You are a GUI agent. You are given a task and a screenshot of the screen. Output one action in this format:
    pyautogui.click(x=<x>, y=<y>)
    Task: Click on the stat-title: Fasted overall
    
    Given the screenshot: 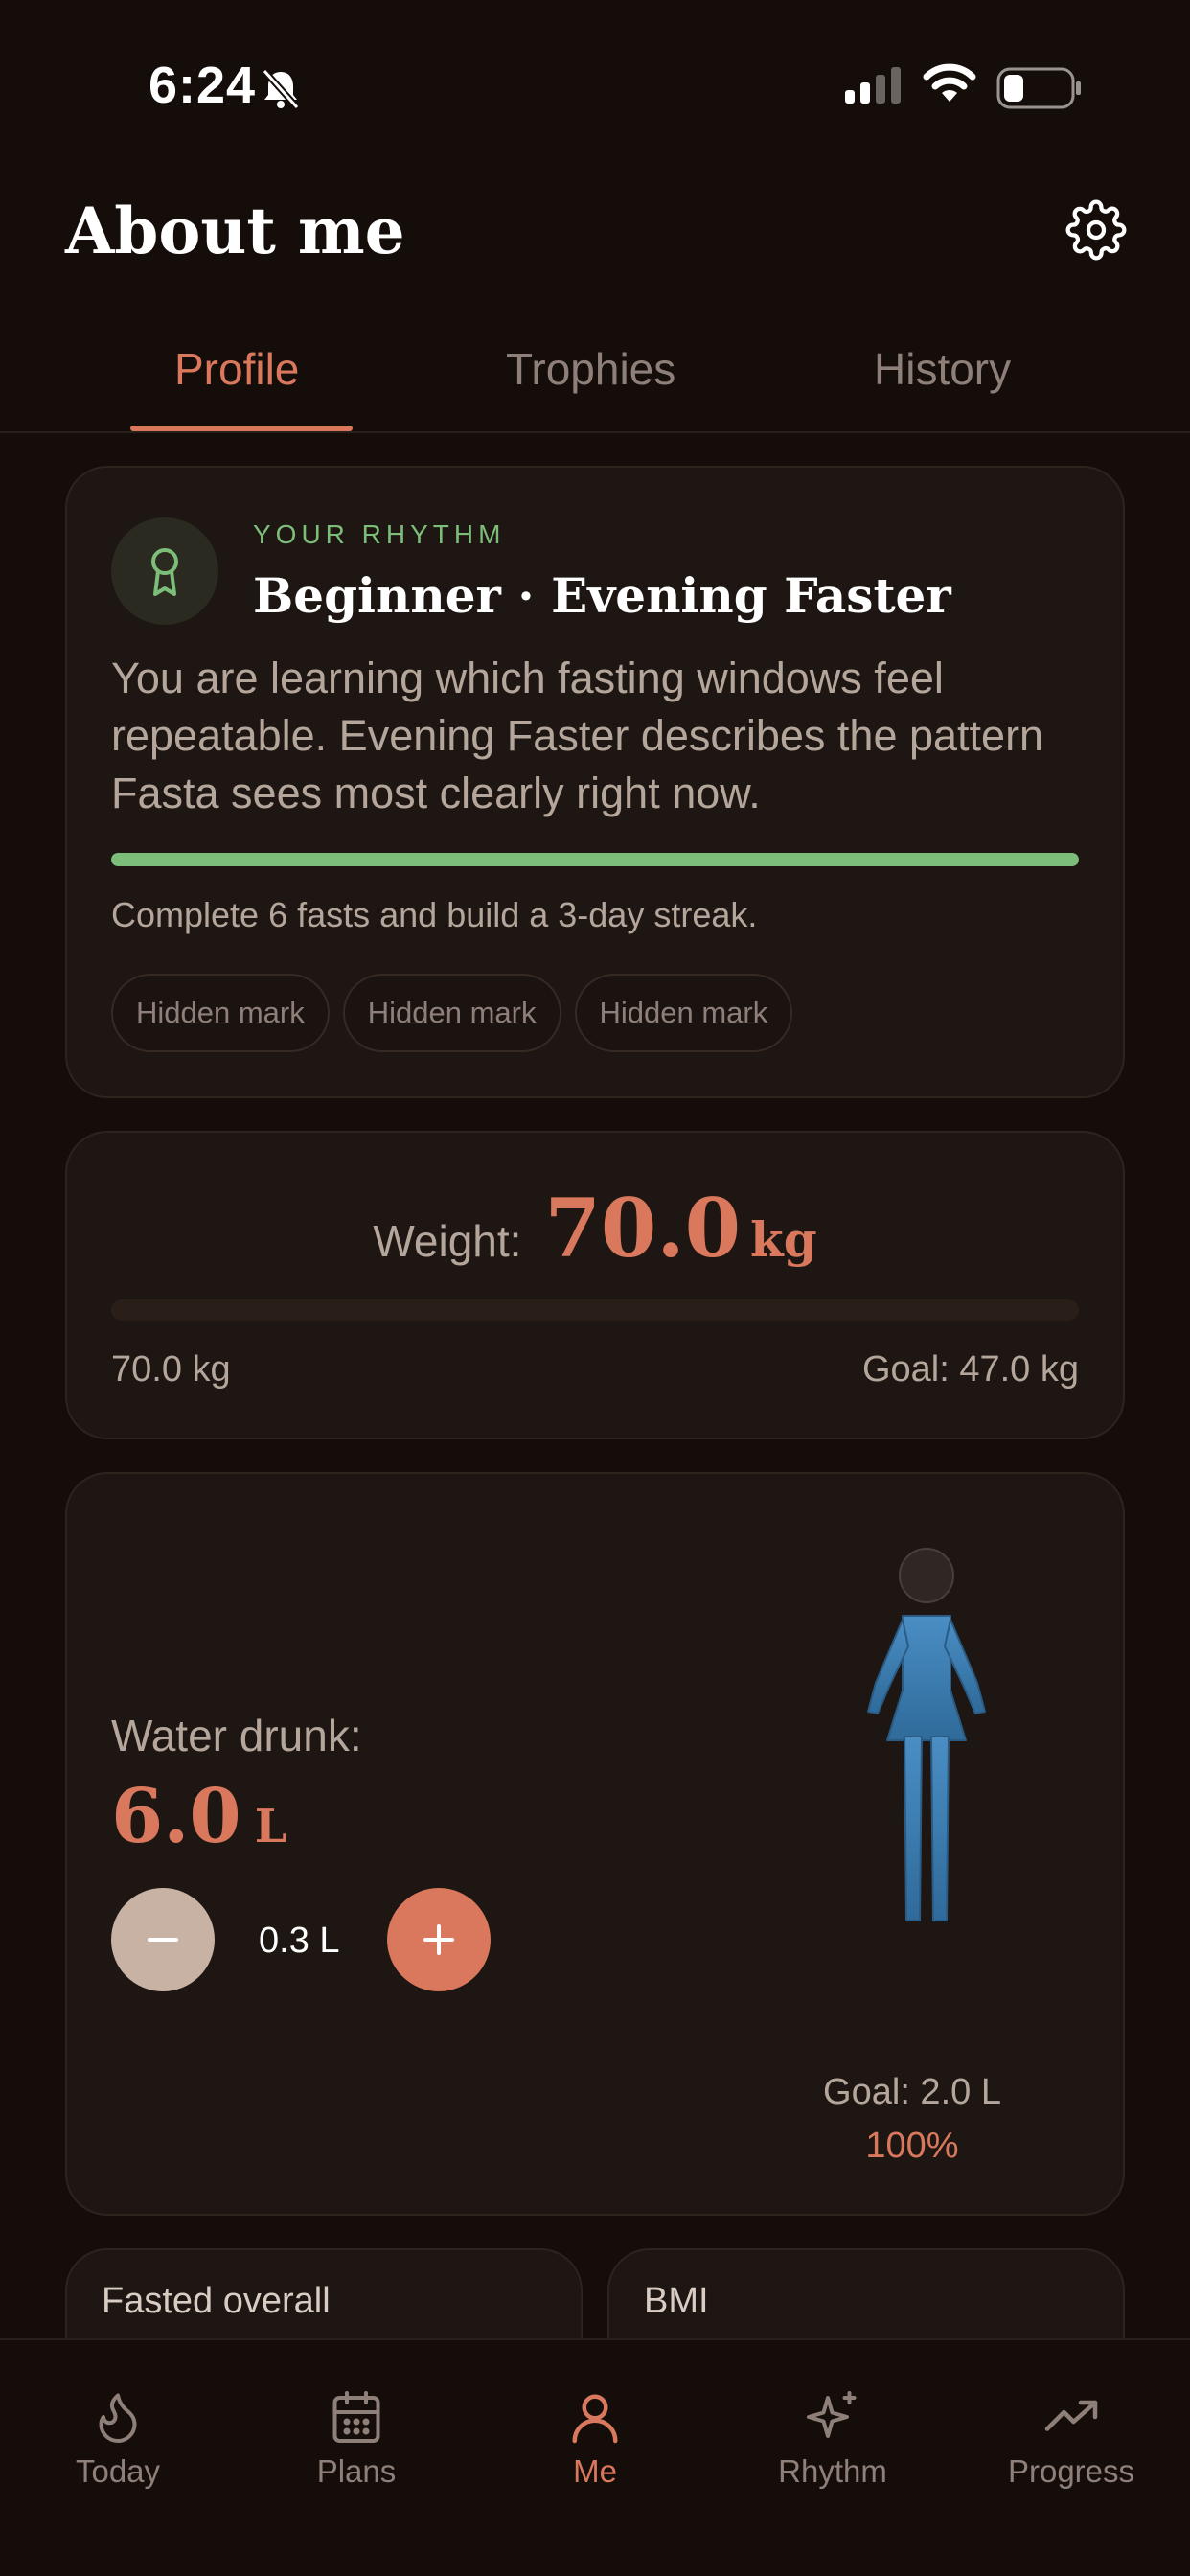 What is the action you would take?
    pyautogui.click(x=217, y=2301)
    